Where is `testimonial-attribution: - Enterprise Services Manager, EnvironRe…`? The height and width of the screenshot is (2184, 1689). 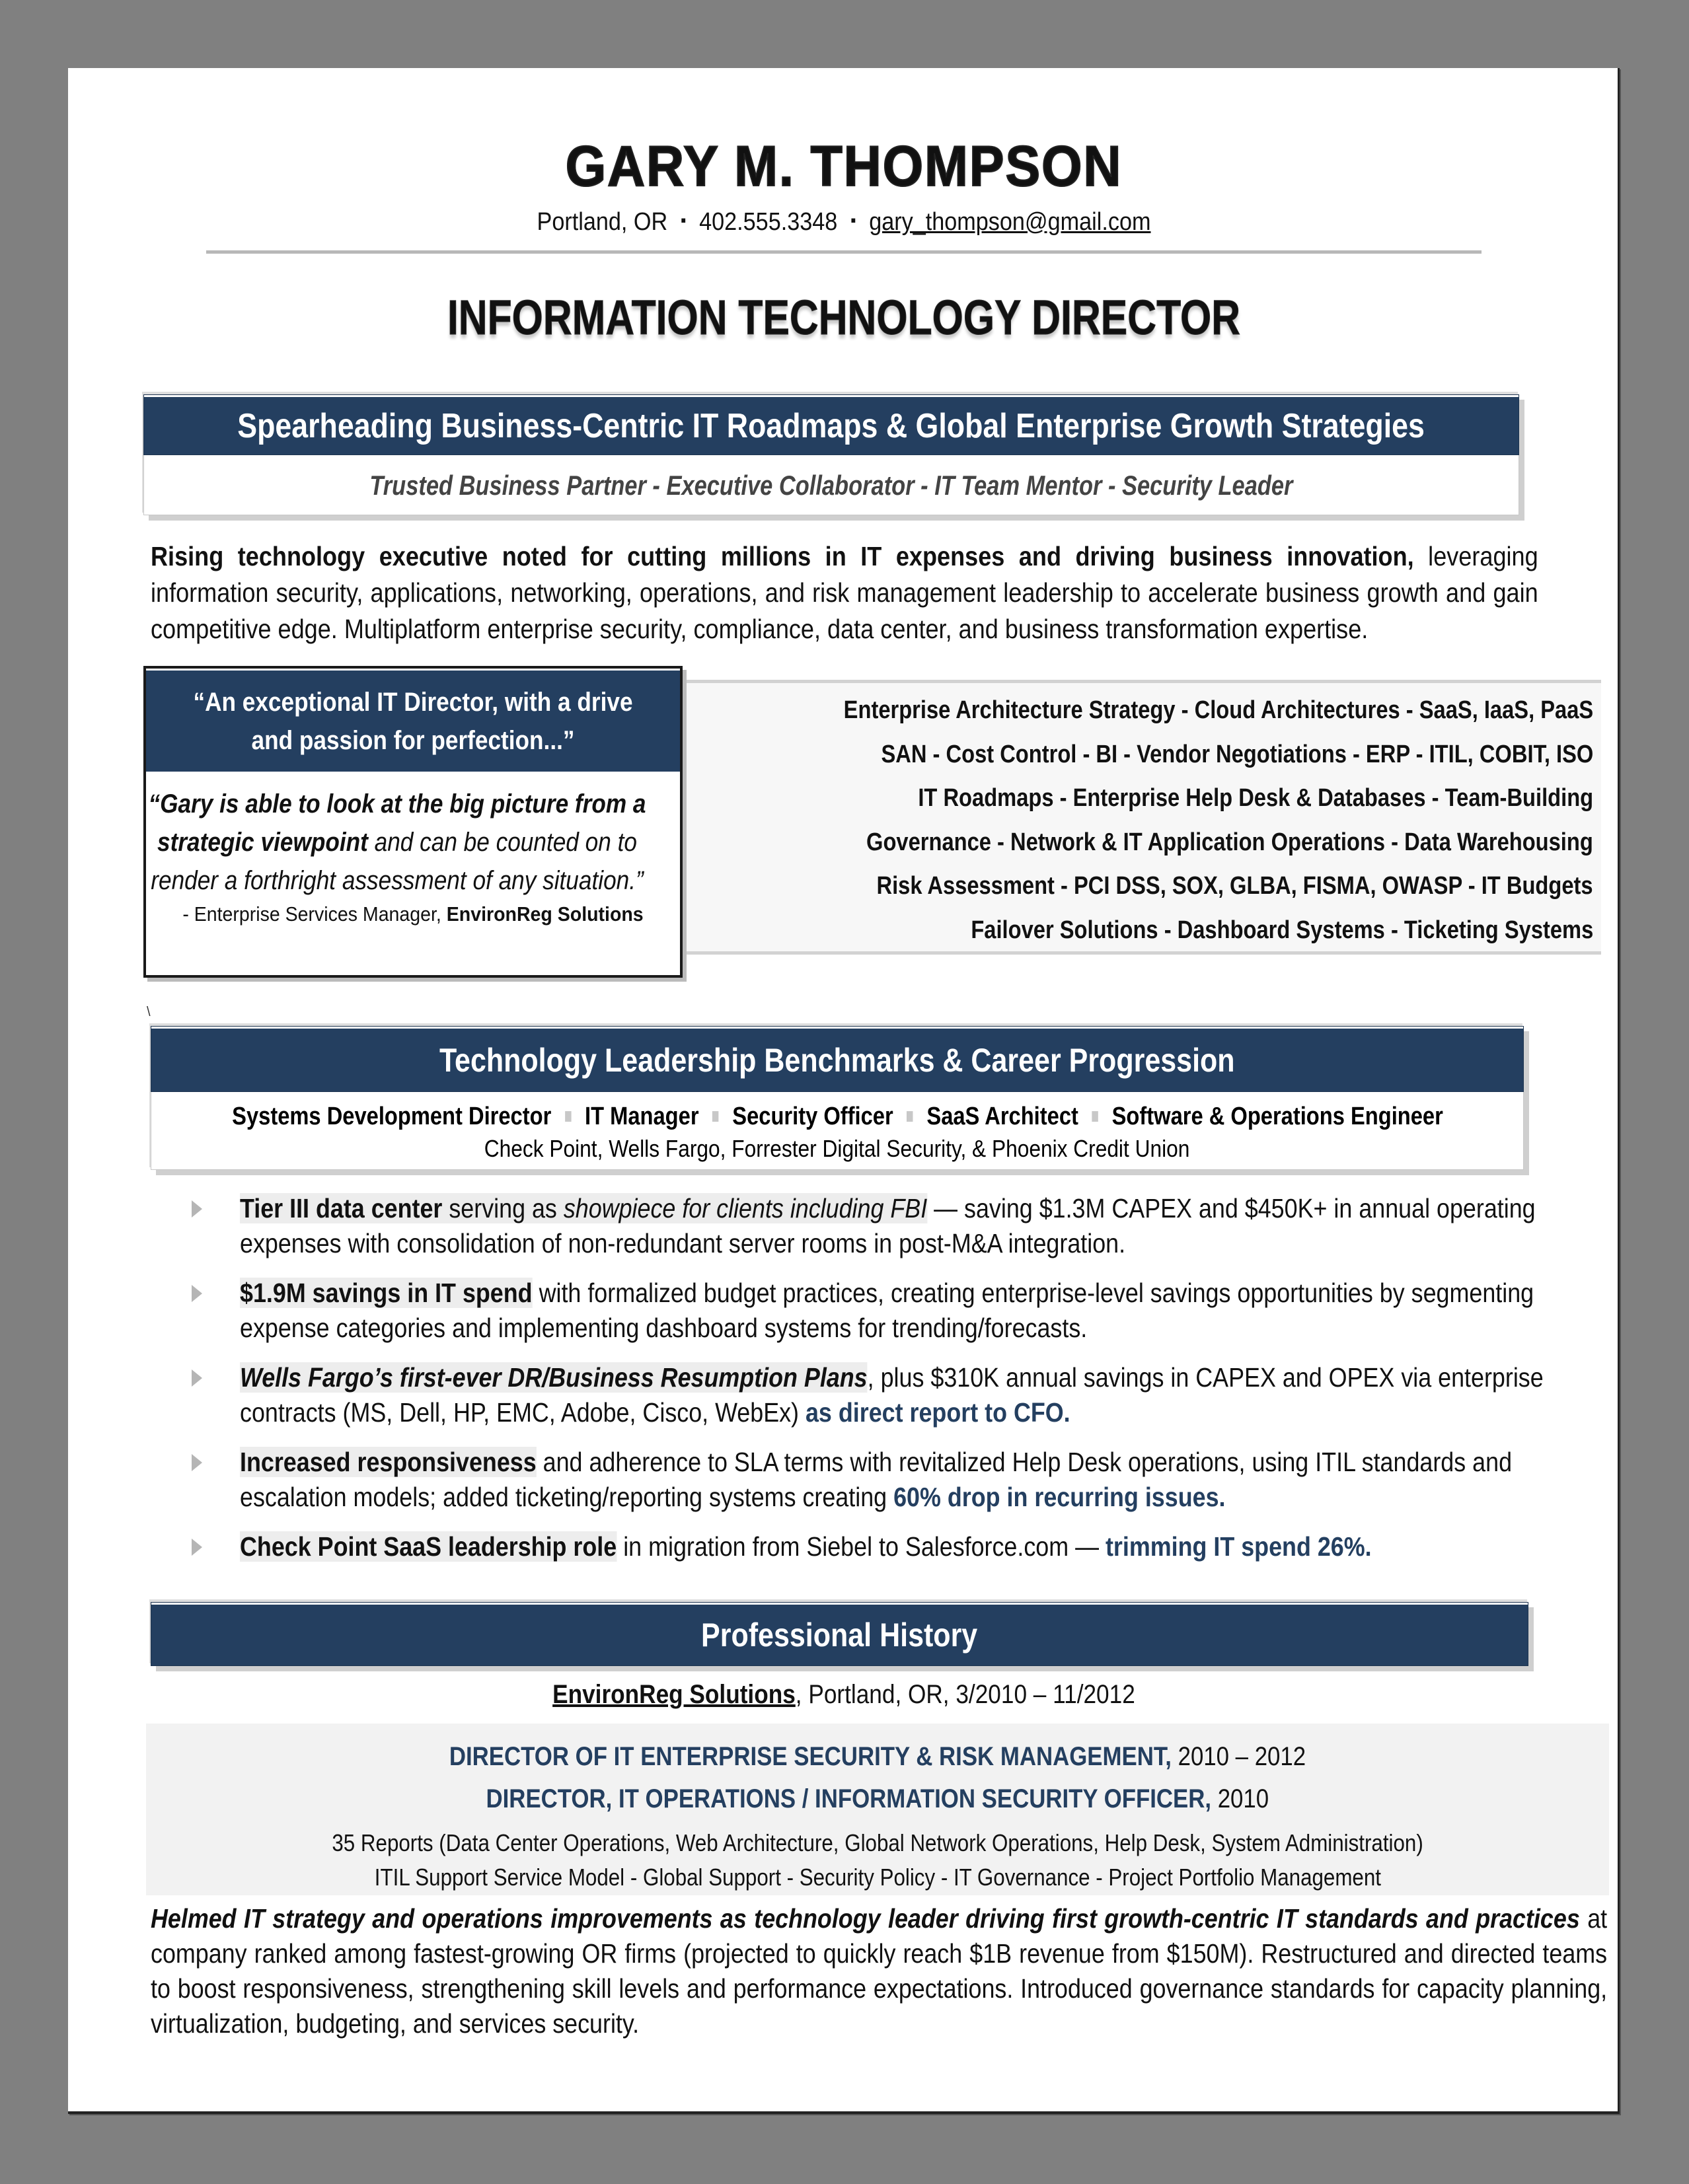
testimonial-attribution: - Enterprise Services Manager, EnvironRe… is located at coordinates (412, 914).